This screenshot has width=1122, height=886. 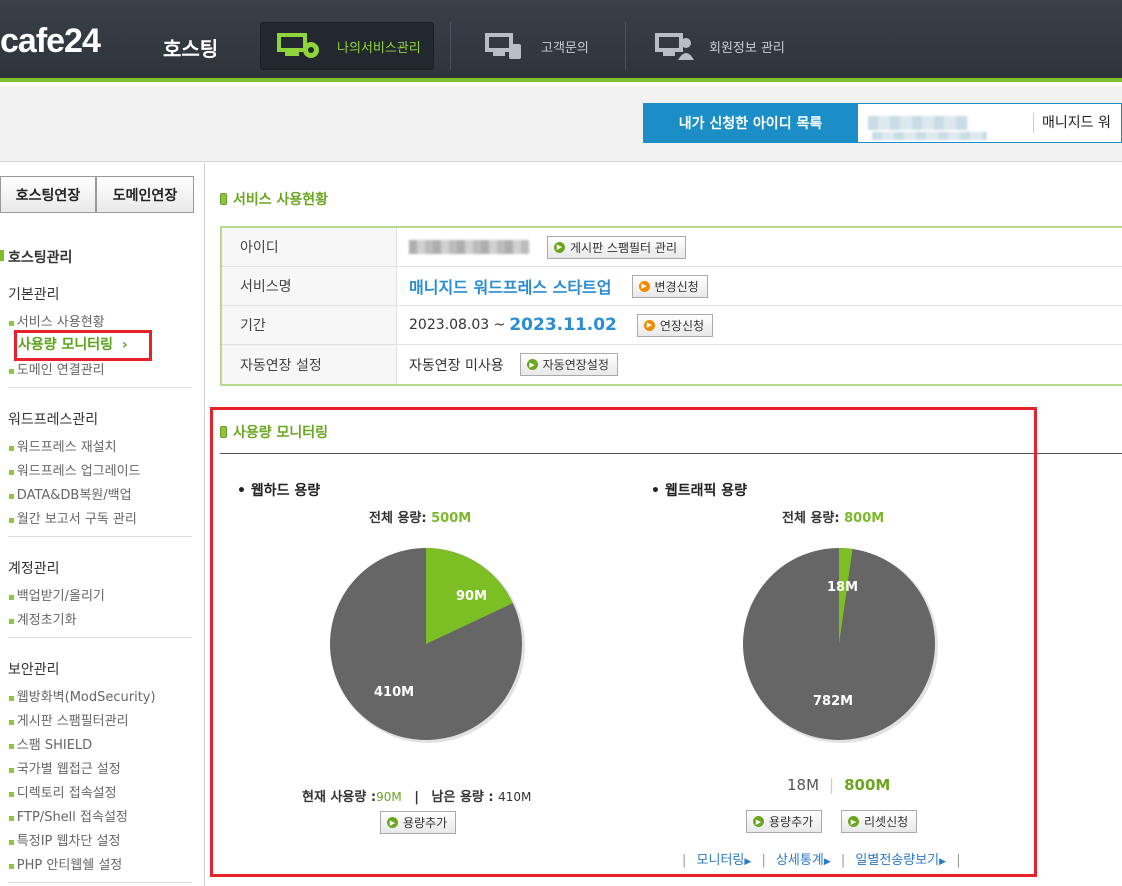 What do you see at coordinates (34, 670) in the screenshot?
I see `sidebar-group-security: 보안관리` at bounding box center [34, 670].